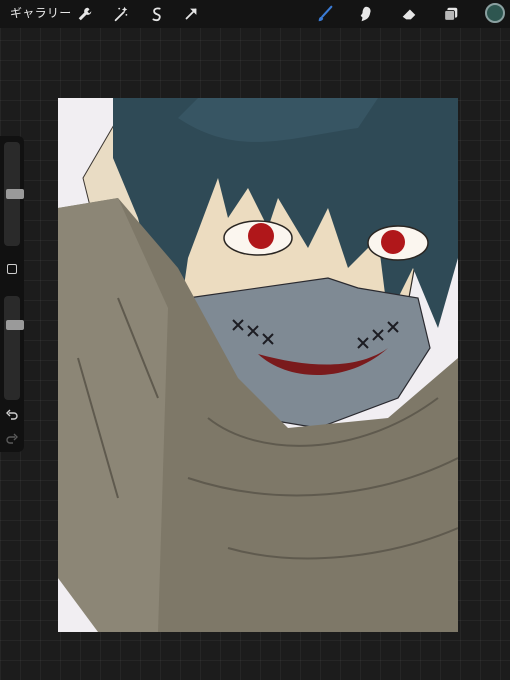 This screenshot has width=510, height=680. I want to click on brush-size-slider, so click(14, 194).